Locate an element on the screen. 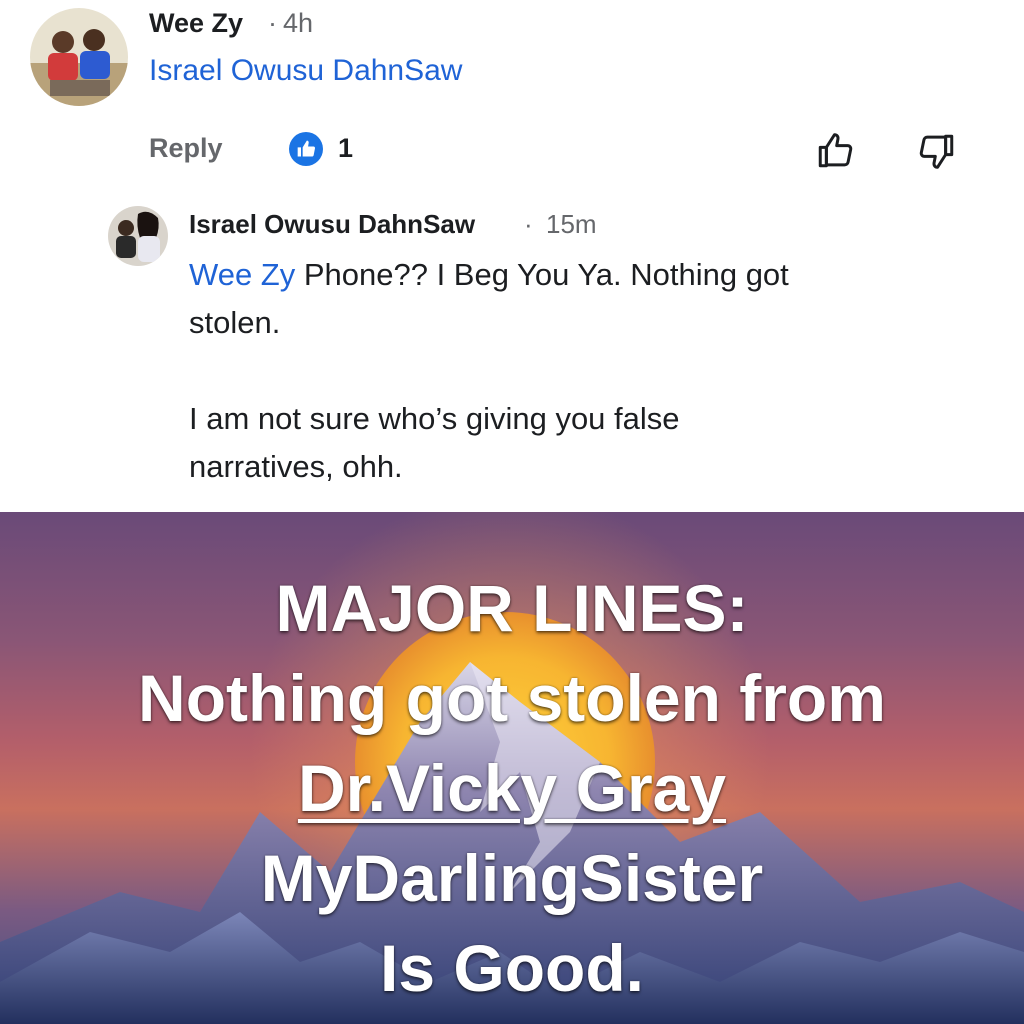 The width and height of the screenshot is (1024, 1024). reply-text-line: stolen. is located at coordinates (235, 322).